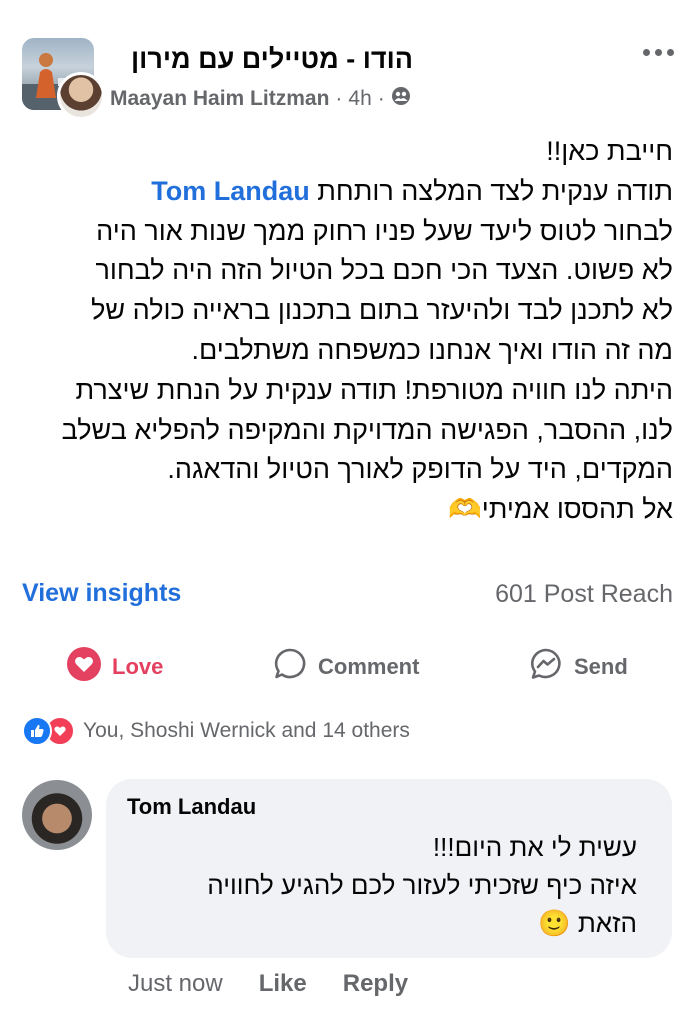 Image resolution: width=695 pixels, height=1024 pixels. I want to click on comment-meta: Just now Like Reply, so click(268, 984).